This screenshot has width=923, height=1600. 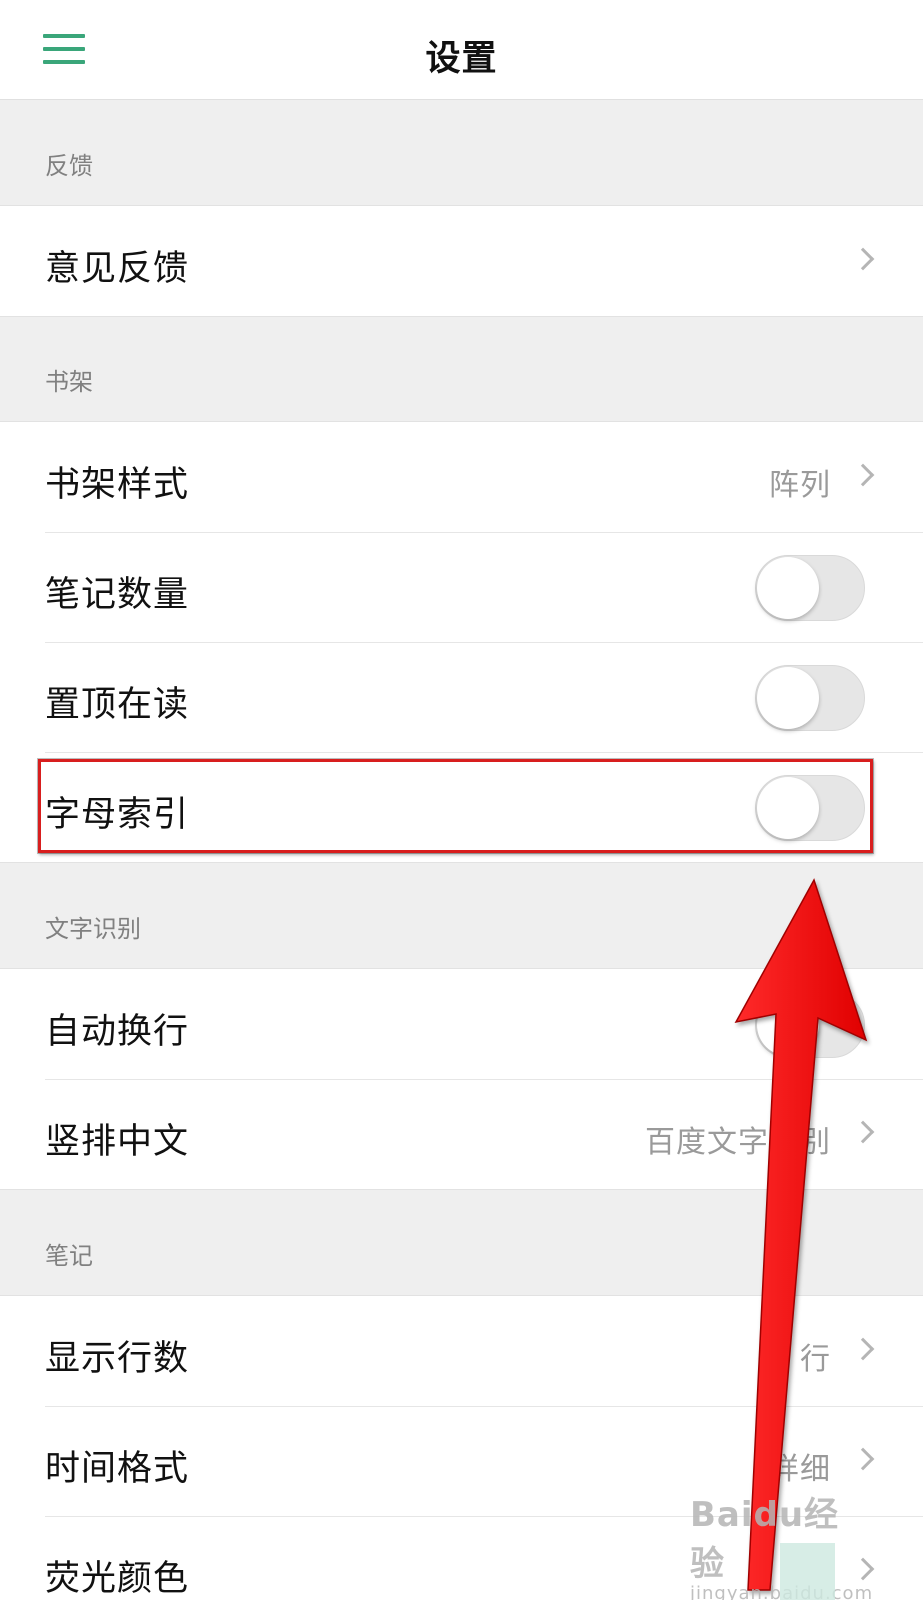 I want to click on row-label: 意见反馈, so click(x=117, y=269).